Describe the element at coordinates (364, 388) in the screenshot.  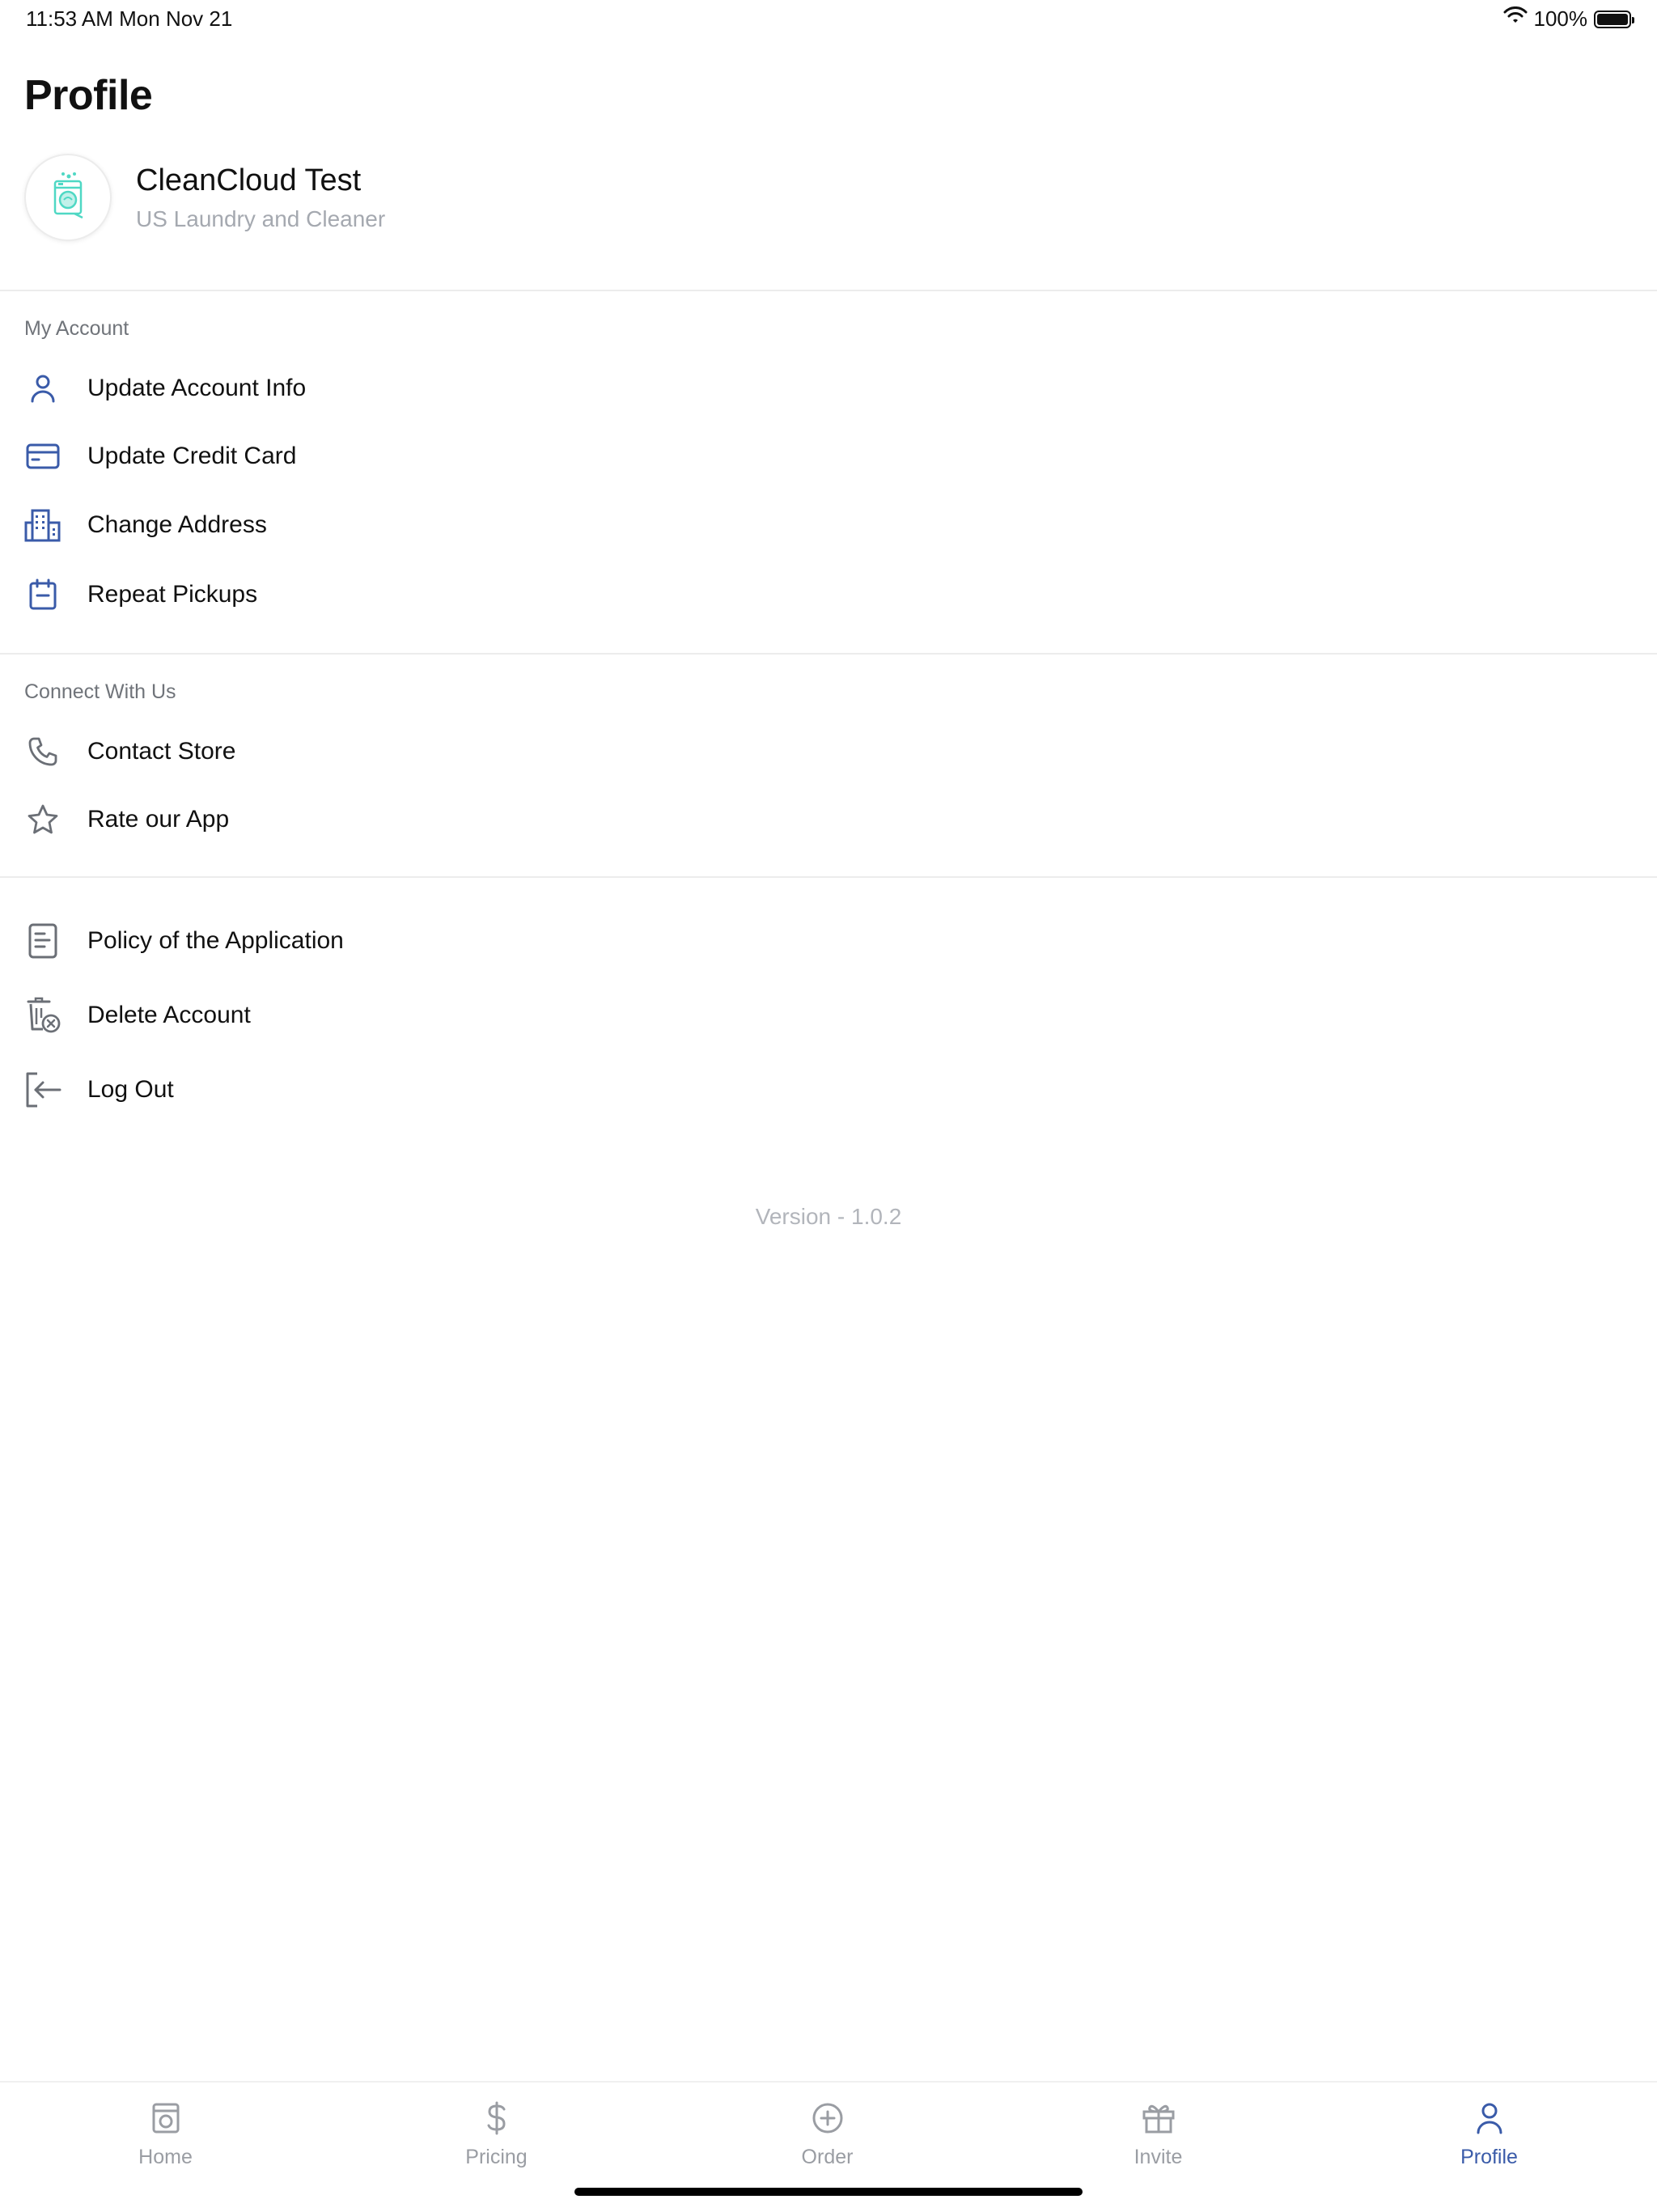
I see `menu-item-update-account-info: Update Account Info` at that location.